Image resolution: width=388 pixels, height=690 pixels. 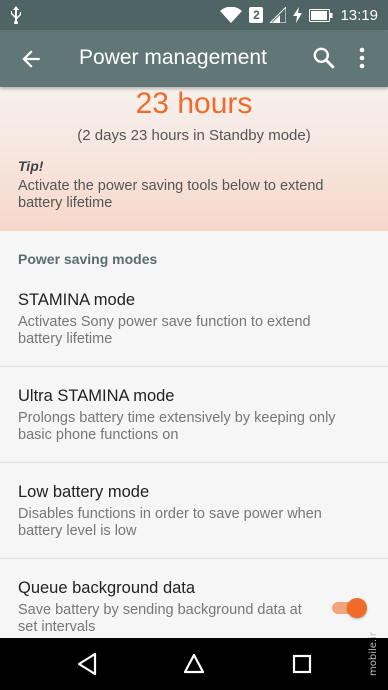 What do you see at coordinates (96, 396) in the screenshot?
I see `item-title: Ultra STAMINA mode` at bounding box center [96, 396].